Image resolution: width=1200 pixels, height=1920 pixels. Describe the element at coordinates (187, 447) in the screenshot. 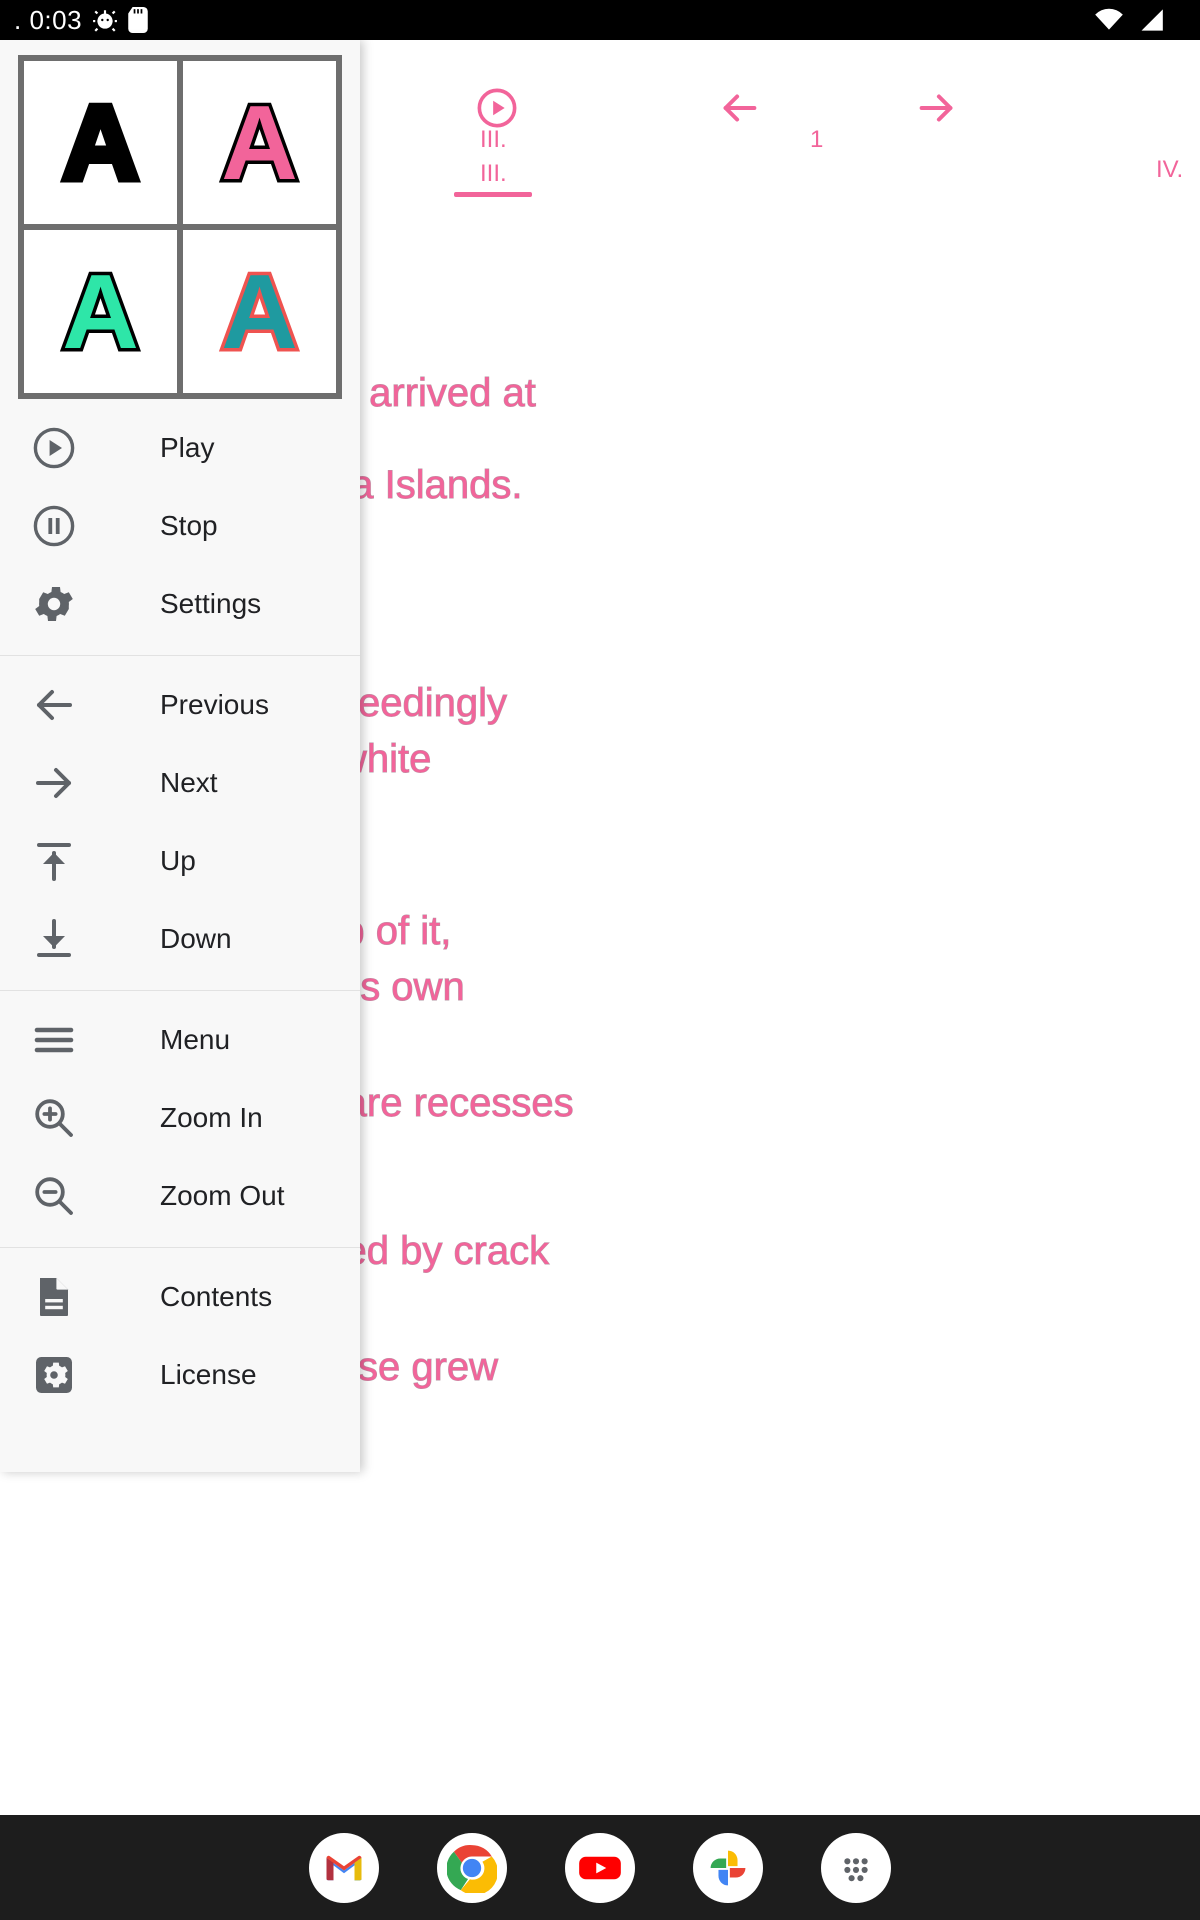

I see `menu-item-label: Play` at that location.